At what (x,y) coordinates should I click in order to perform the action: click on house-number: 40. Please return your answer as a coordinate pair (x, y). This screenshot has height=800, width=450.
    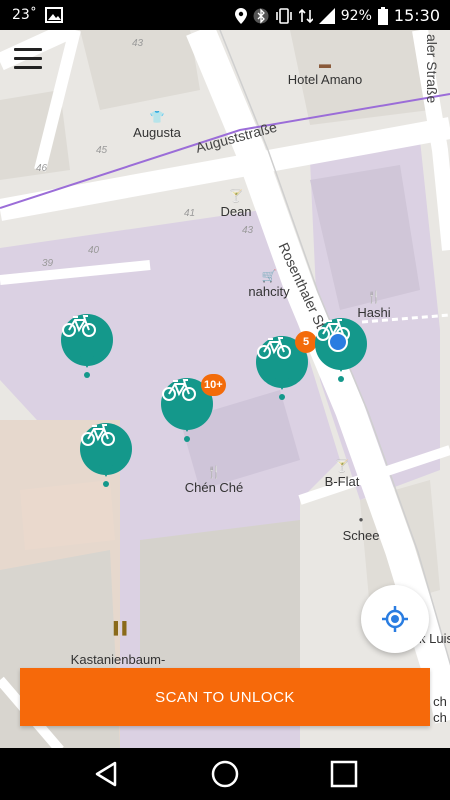
    Looking at the image, I should click on (94, 250).